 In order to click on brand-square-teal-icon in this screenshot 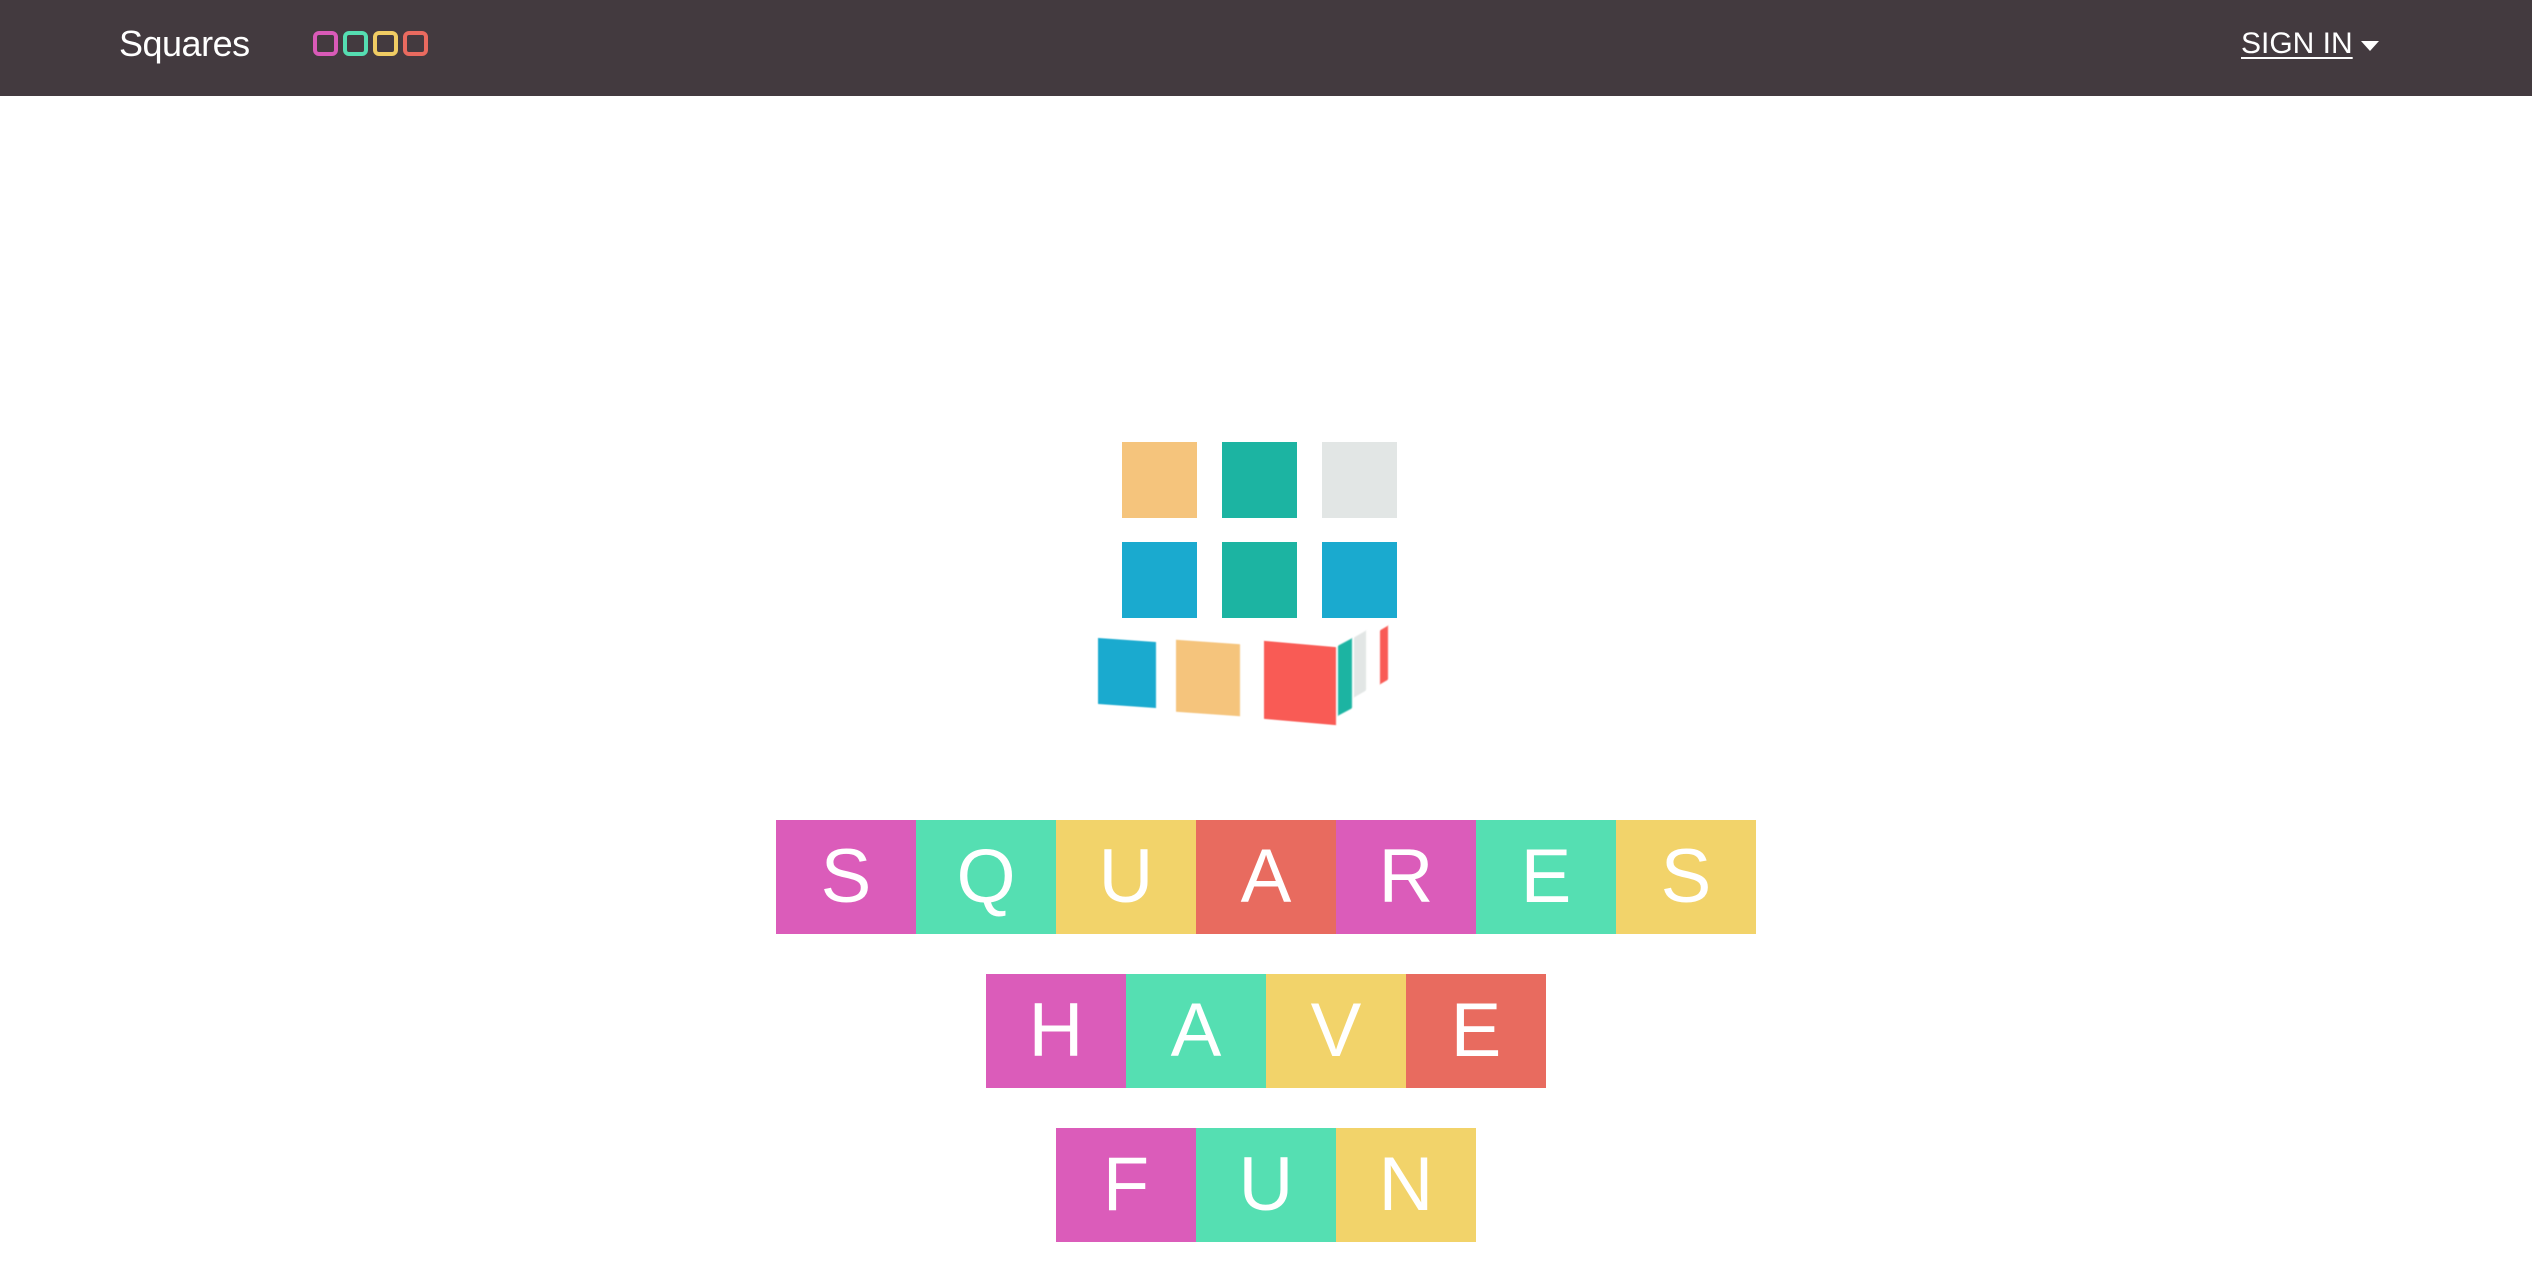, I will do `click(355, 43)`.